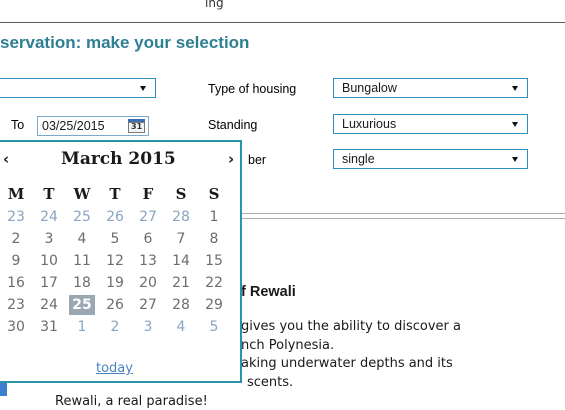 The width and height of the screenshot is (565, 410). Describe the element at coordinates (214, 5) in the screenshot. I see `top-cut-text: ing` at that location.